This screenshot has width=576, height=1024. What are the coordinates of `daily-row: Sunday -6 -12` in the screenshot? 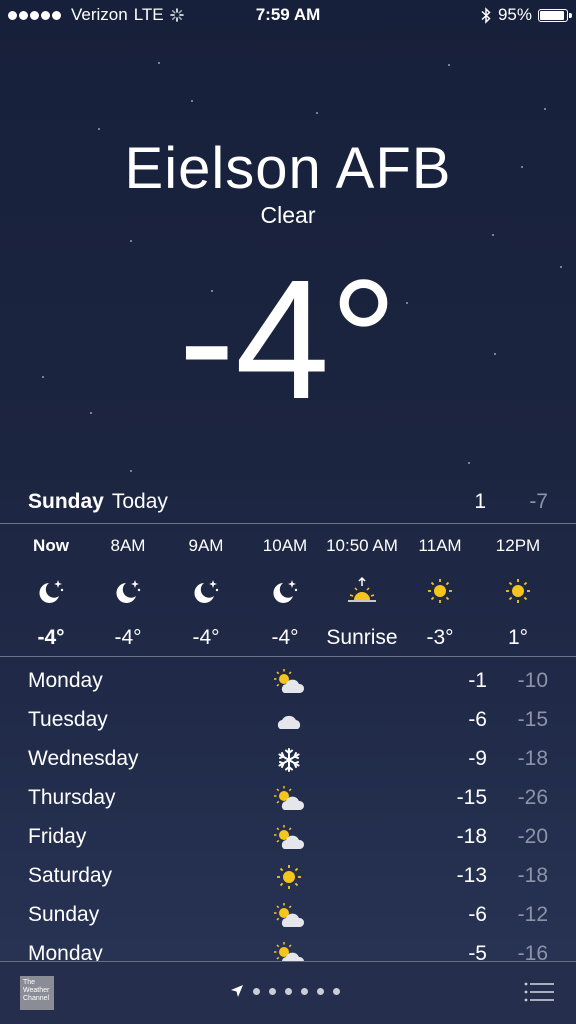 It's located at (288, 916).